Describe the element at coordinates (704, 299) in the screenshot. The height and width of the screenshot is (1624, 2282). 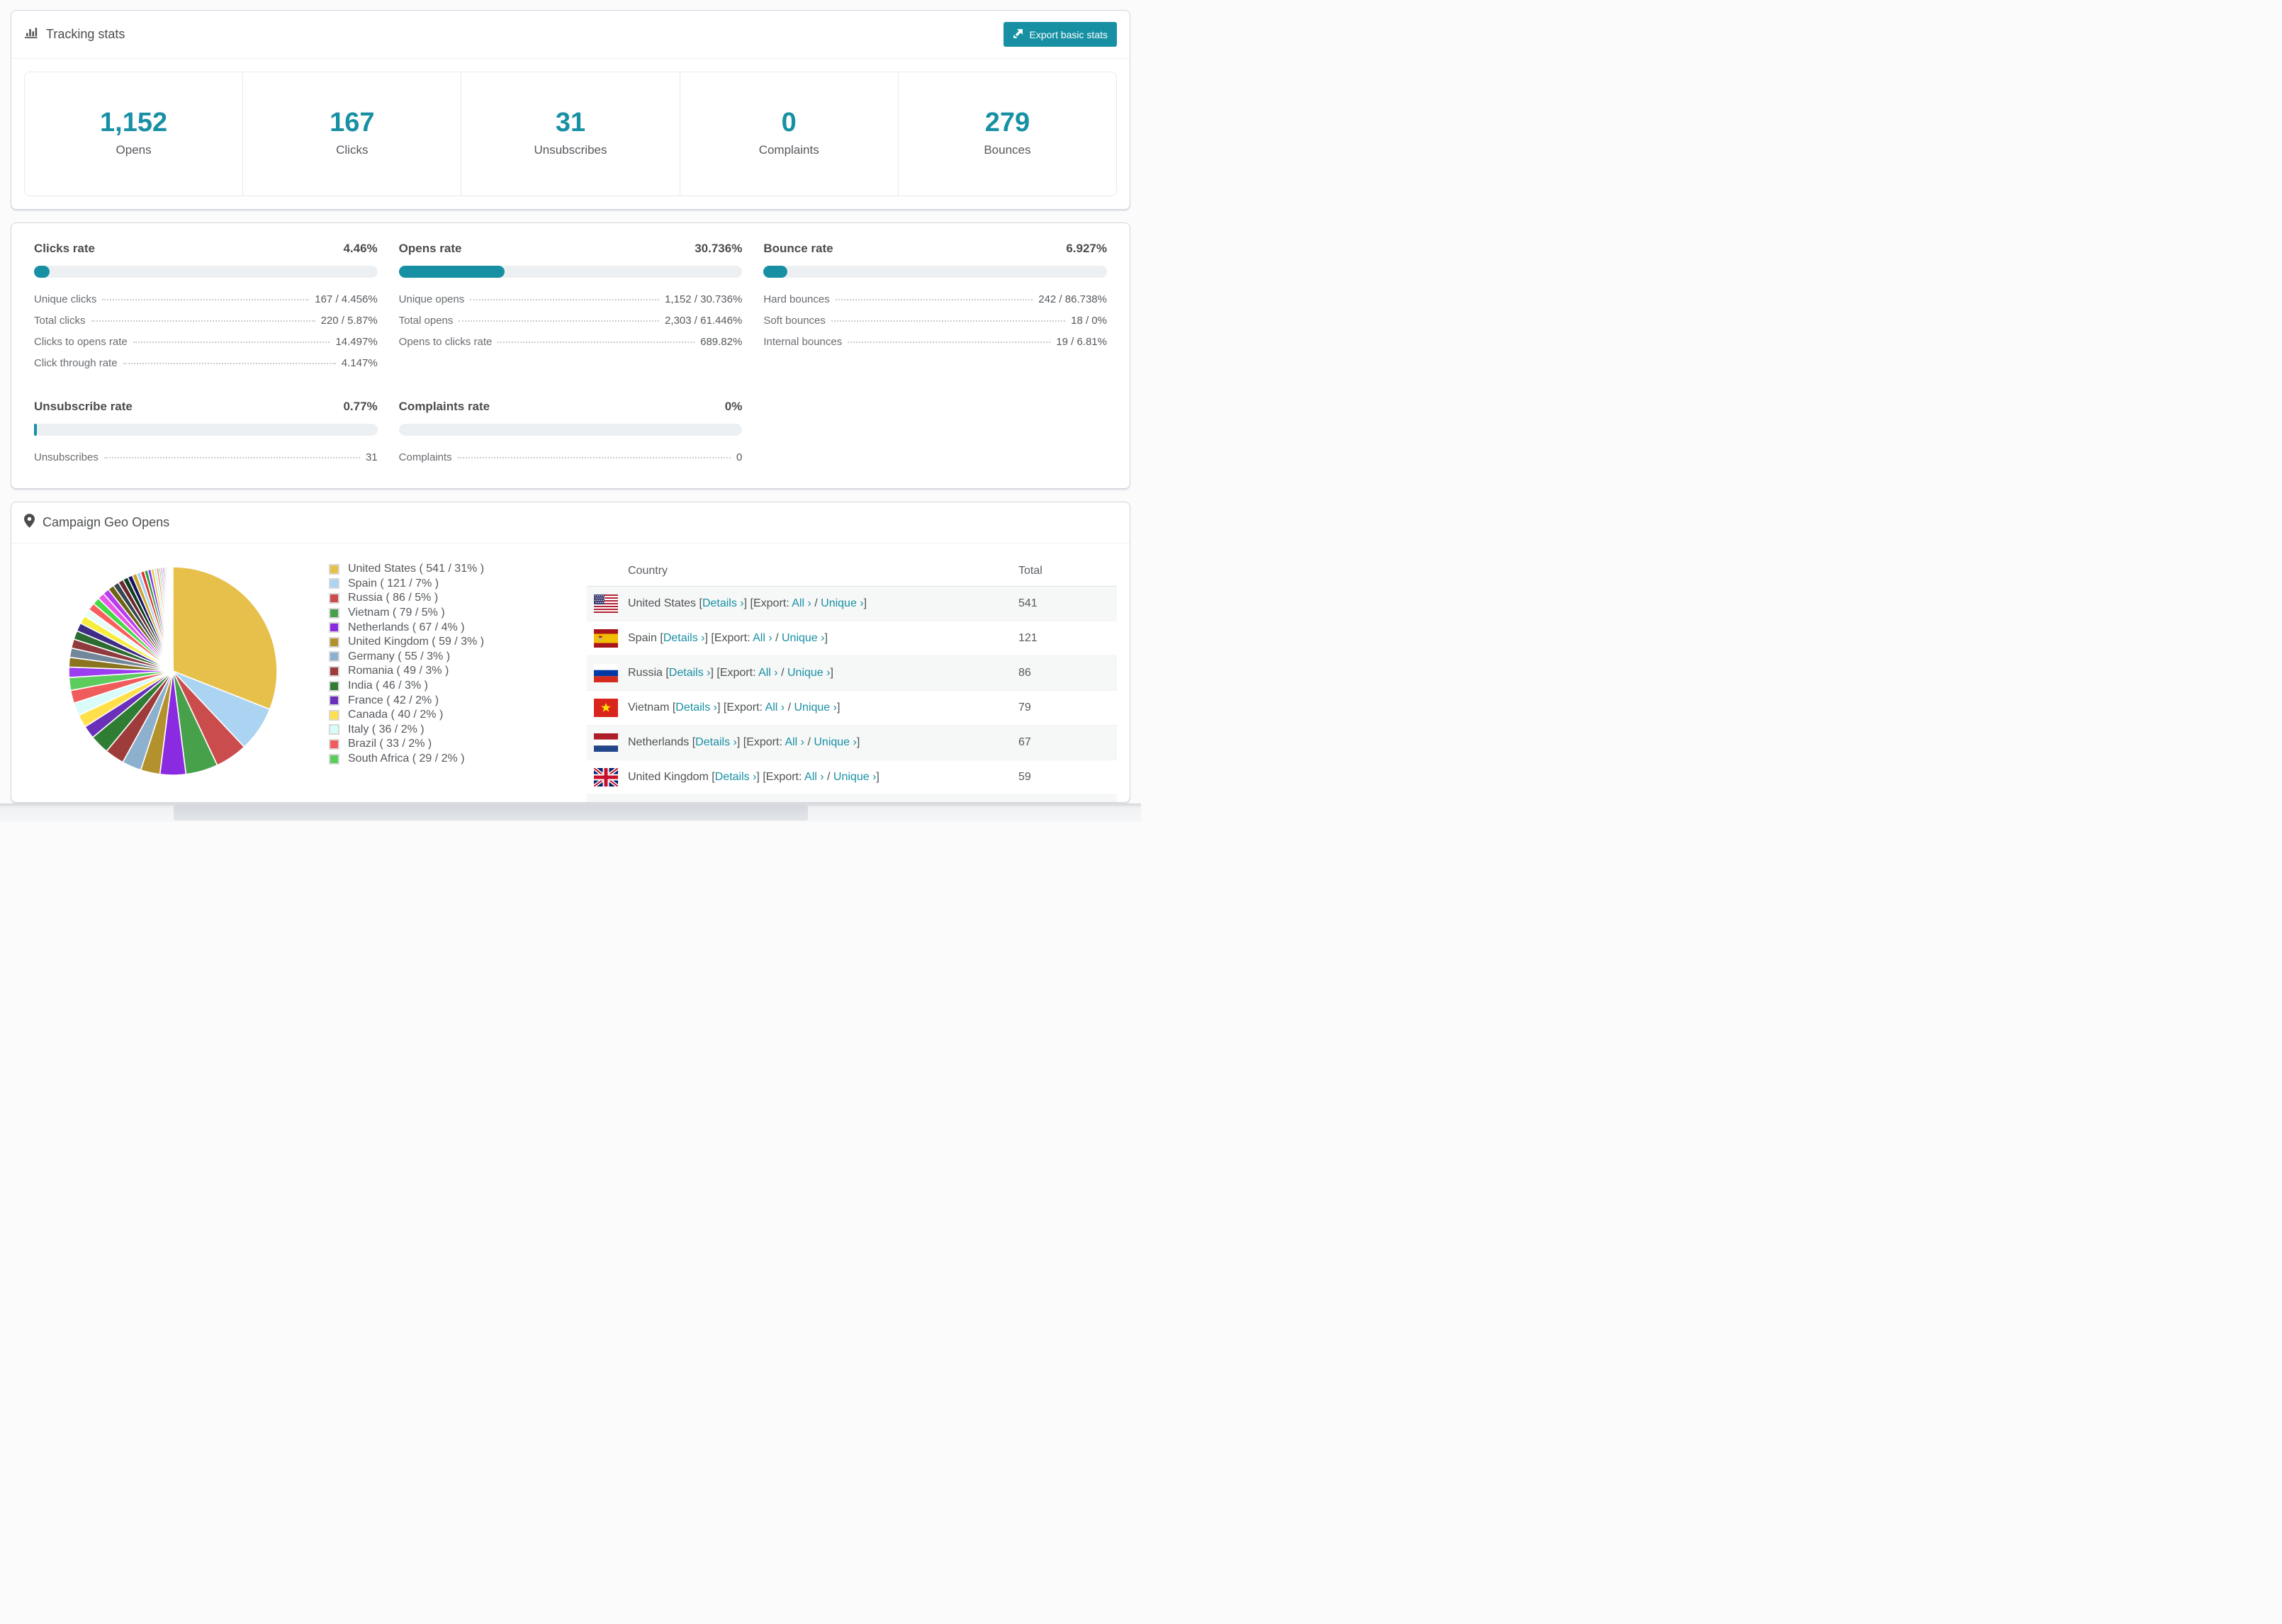
I see `rate-row-value: 1,152 / 30.736%` at that location.